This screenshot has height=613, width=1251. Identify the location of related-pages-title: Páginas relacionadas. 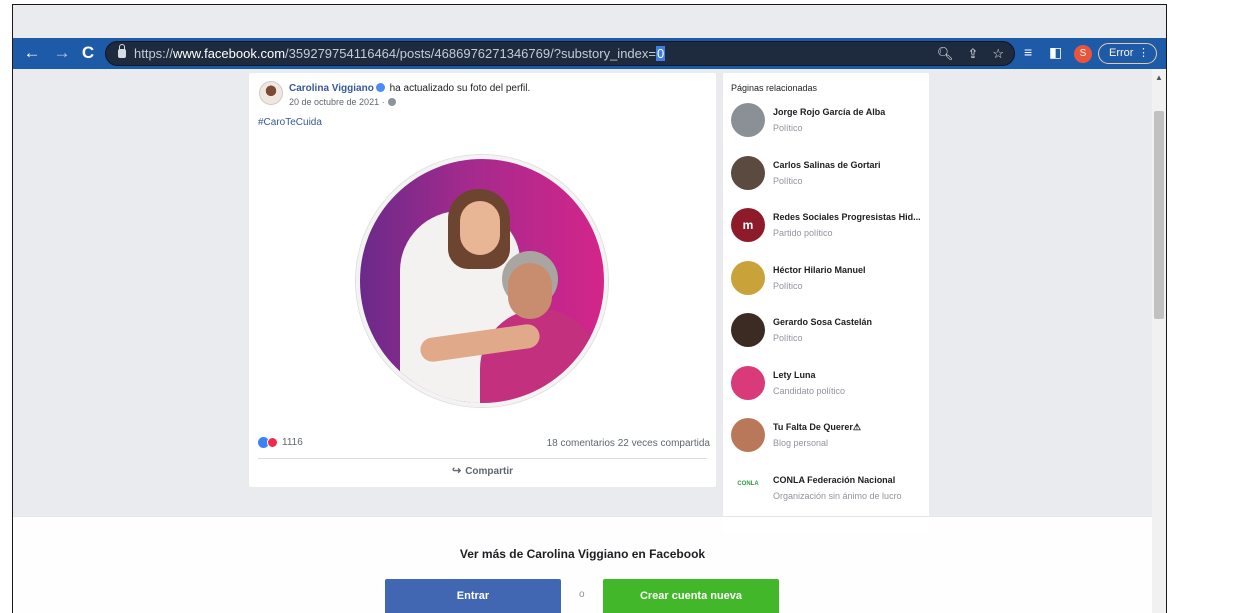
(774, 88).